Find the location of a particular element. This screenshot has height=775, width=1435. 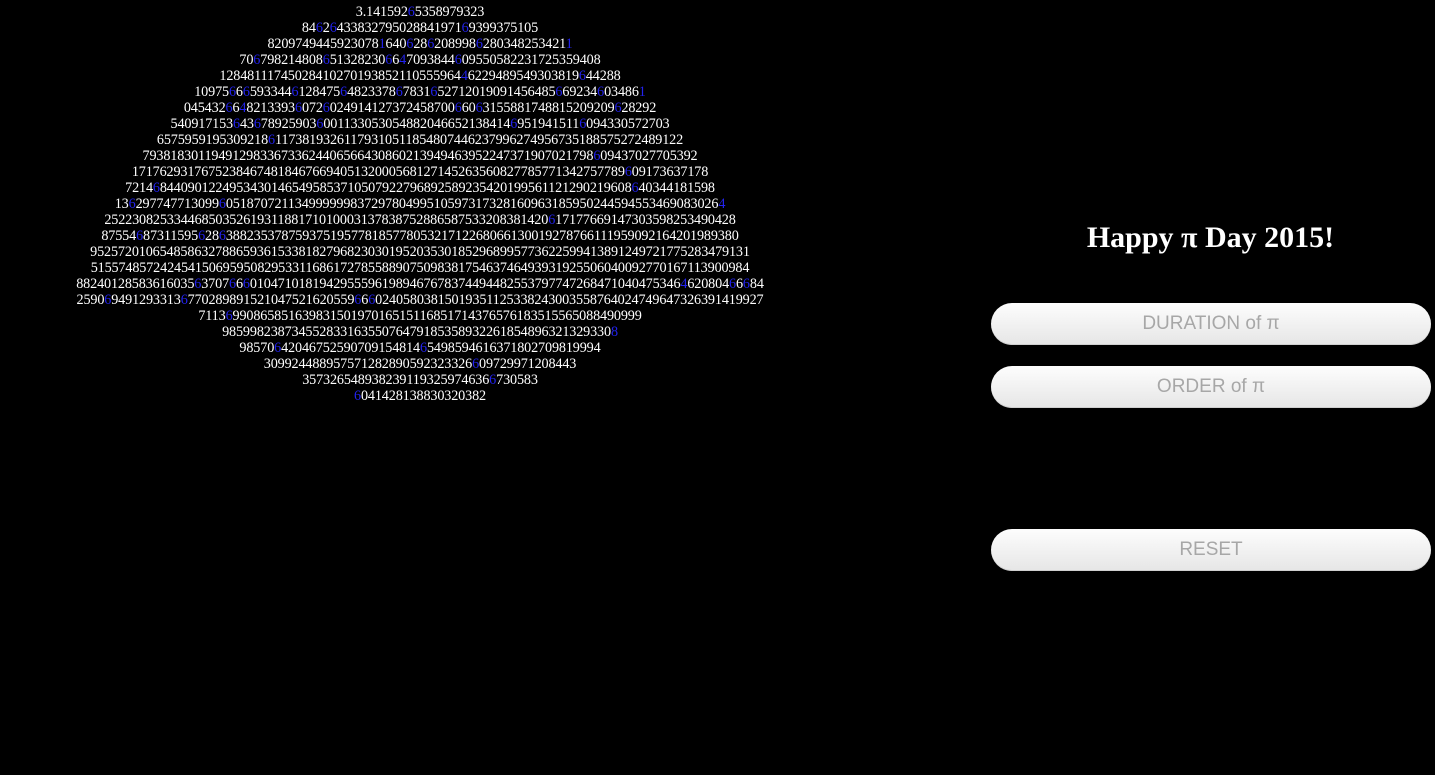

order-of-pi-button: ORDER of π is located at coordinates (1211, 387).